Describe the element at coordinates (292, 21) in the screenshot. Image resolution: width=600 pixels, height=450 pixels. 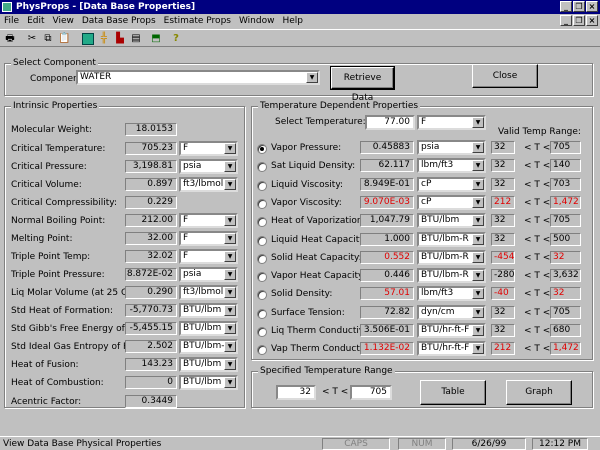
I see `menu-help: Help` at that location.